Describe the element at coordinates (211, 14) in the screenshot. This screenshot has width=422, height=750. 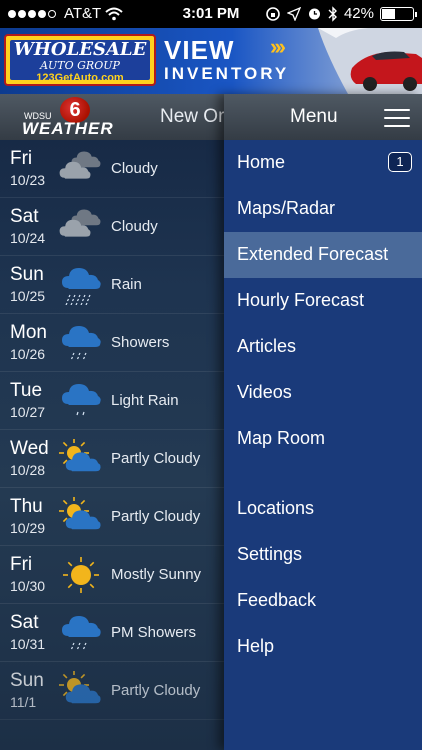
I see `status-bar: AT&T 3:01 PM 42%` at that location.